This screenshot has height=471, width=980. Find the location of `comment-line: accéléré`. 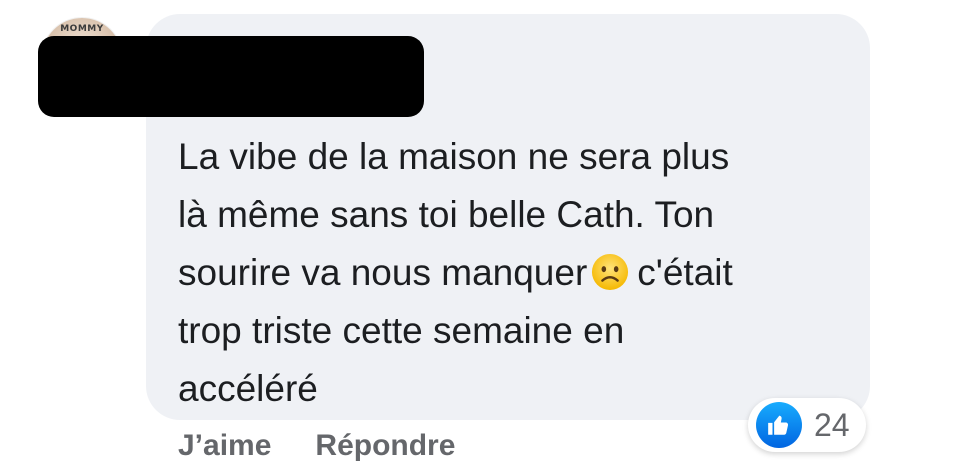

comment-line: accéléré is located at coordinates (248, 388).